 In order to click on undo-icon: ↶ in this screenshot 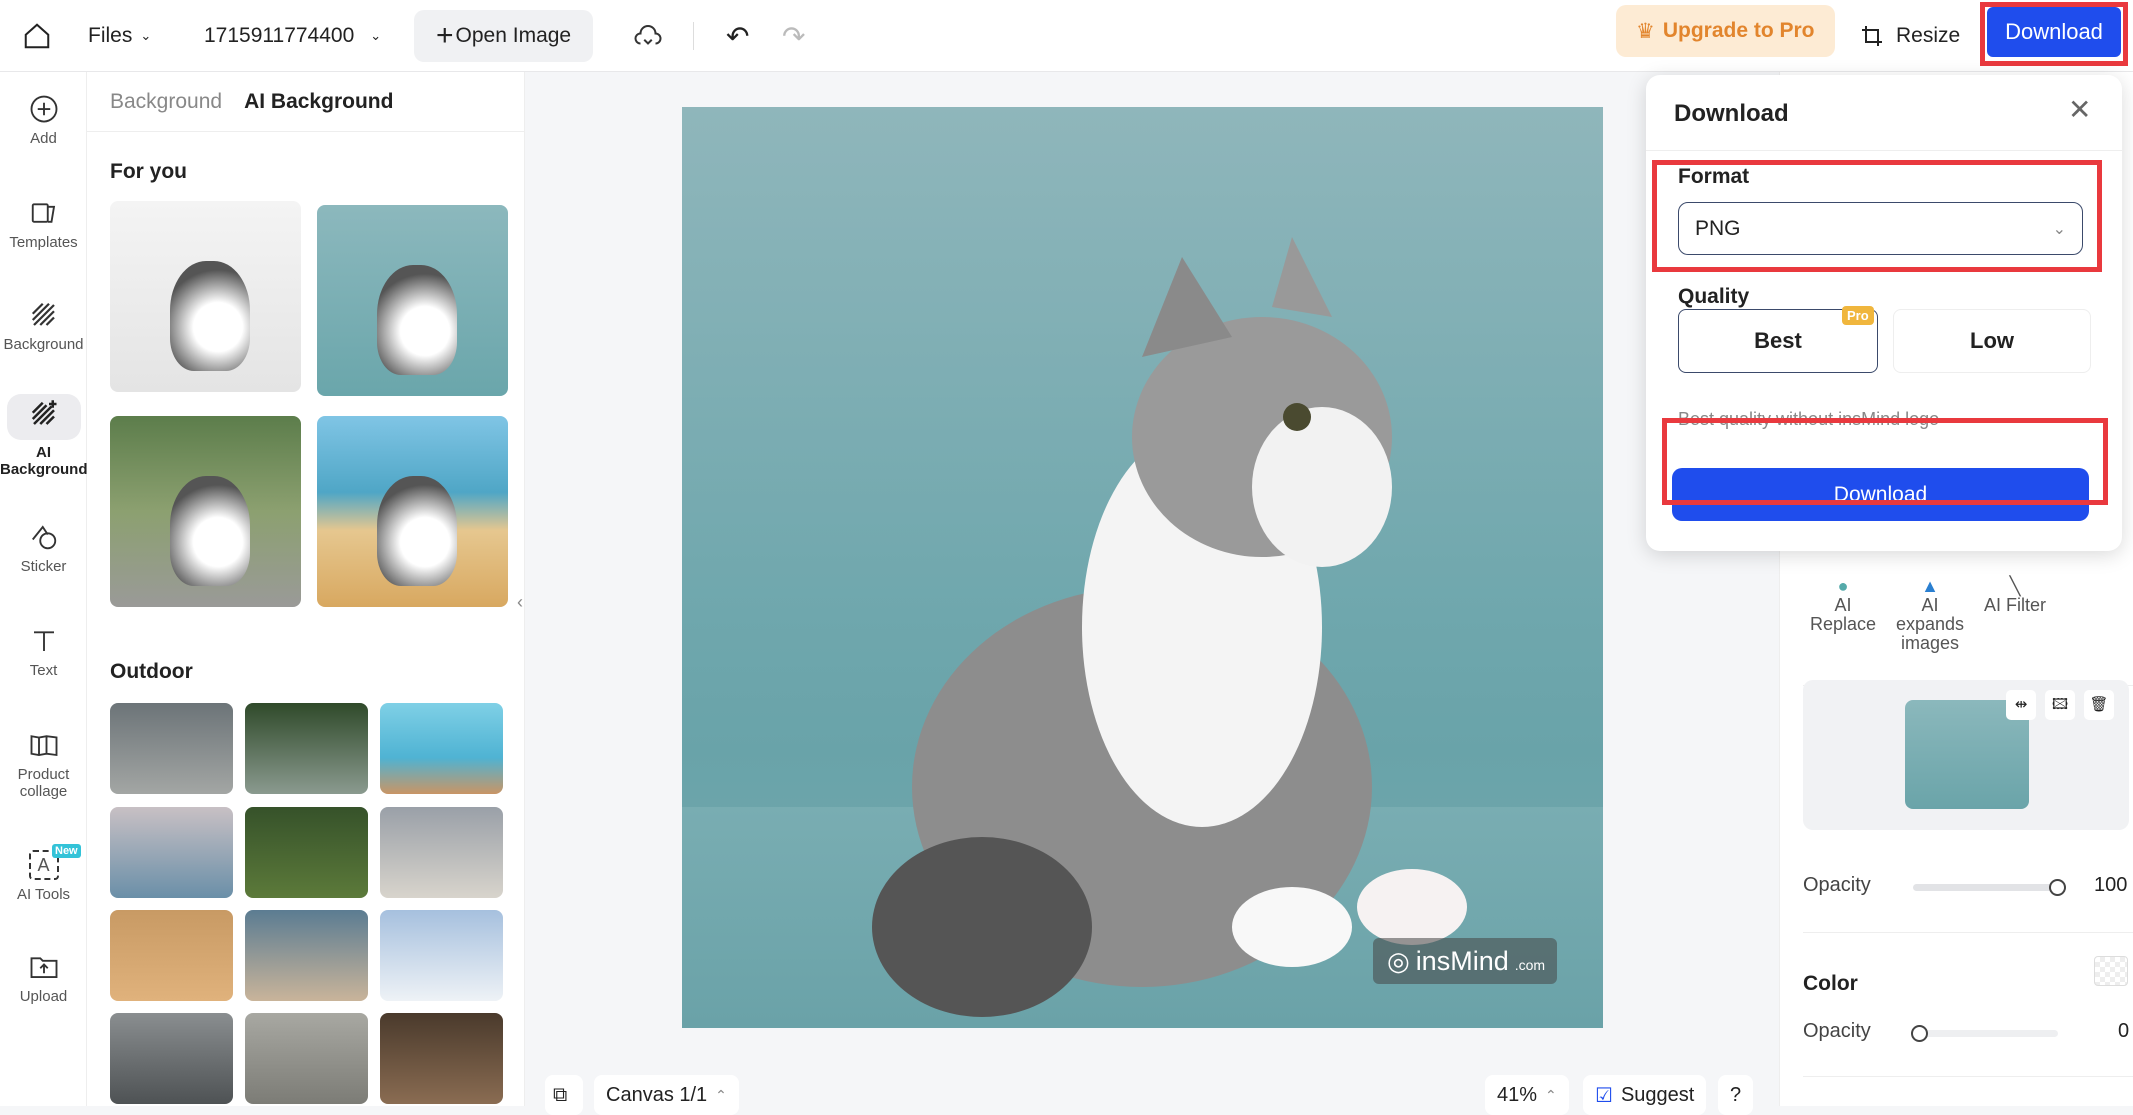, I will do `click(738, 36)`.